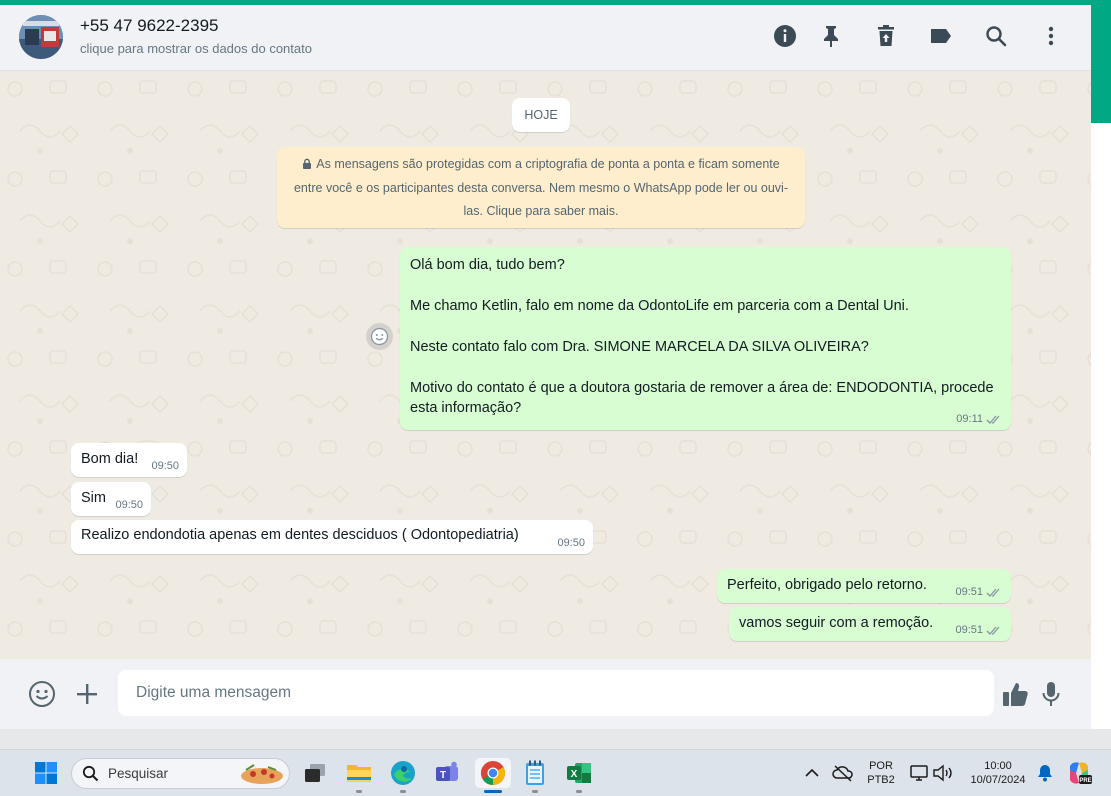 The width and height of the screenshot is (1111, 796). I want to click on excel-icon: X, so click(579, 773).